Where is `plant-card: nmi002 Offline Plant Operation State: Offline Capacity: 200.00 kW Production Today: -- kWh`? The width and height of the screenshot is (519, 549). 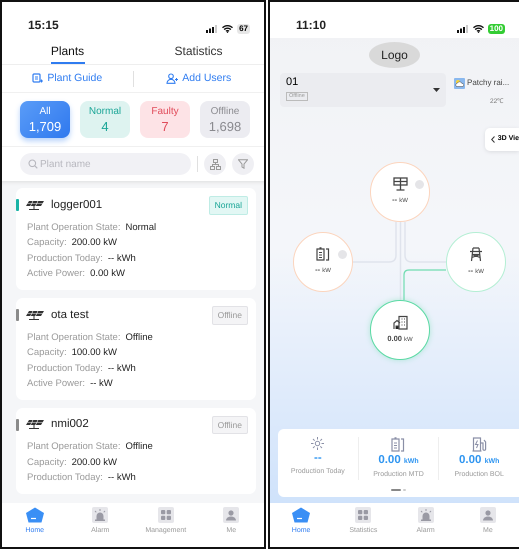 plant-card: nmi002 Offline Plant Operation State: Offline Capacity: 200.00 kW Production Today: -- kWh is located at coordinates (136, 451).